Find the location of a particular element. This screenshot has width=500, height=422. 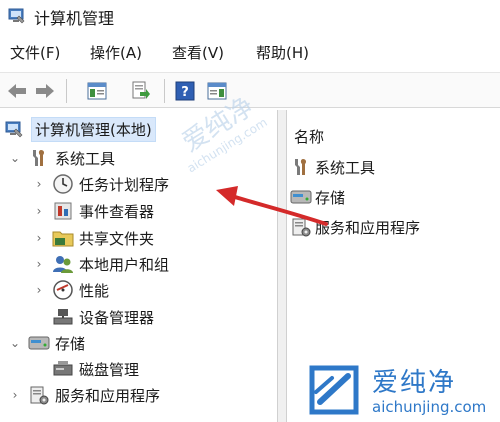

menu-bar: 文件(F) 操作(A) 查看(V) 帮助(H) is located at coordinates (250, 52).